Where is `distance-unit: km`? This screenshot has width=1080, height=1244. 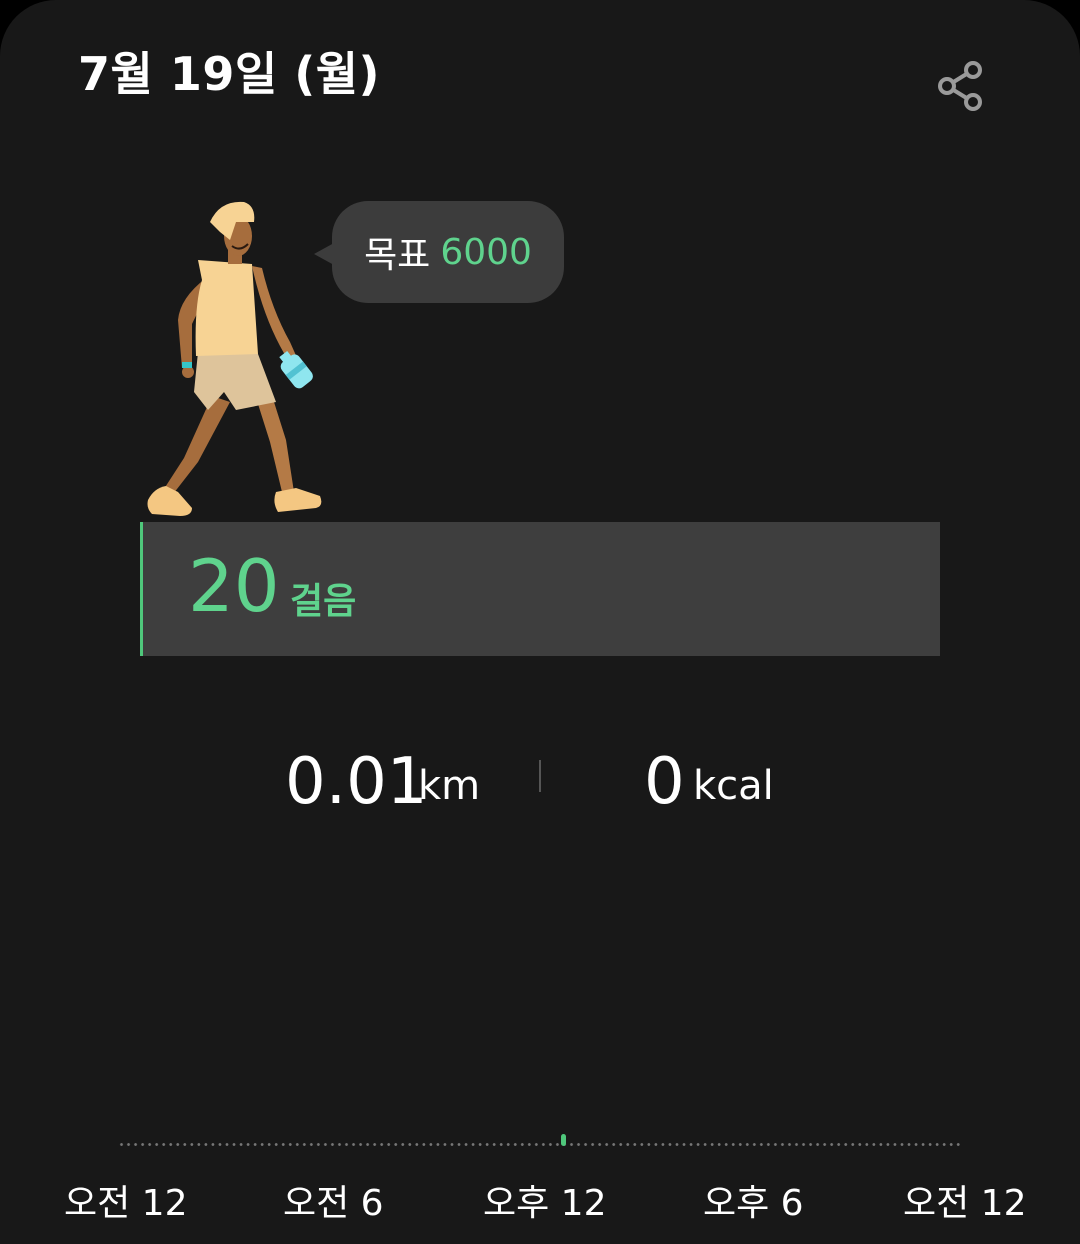 distance-unit: km is located at coordinates (449, 786).